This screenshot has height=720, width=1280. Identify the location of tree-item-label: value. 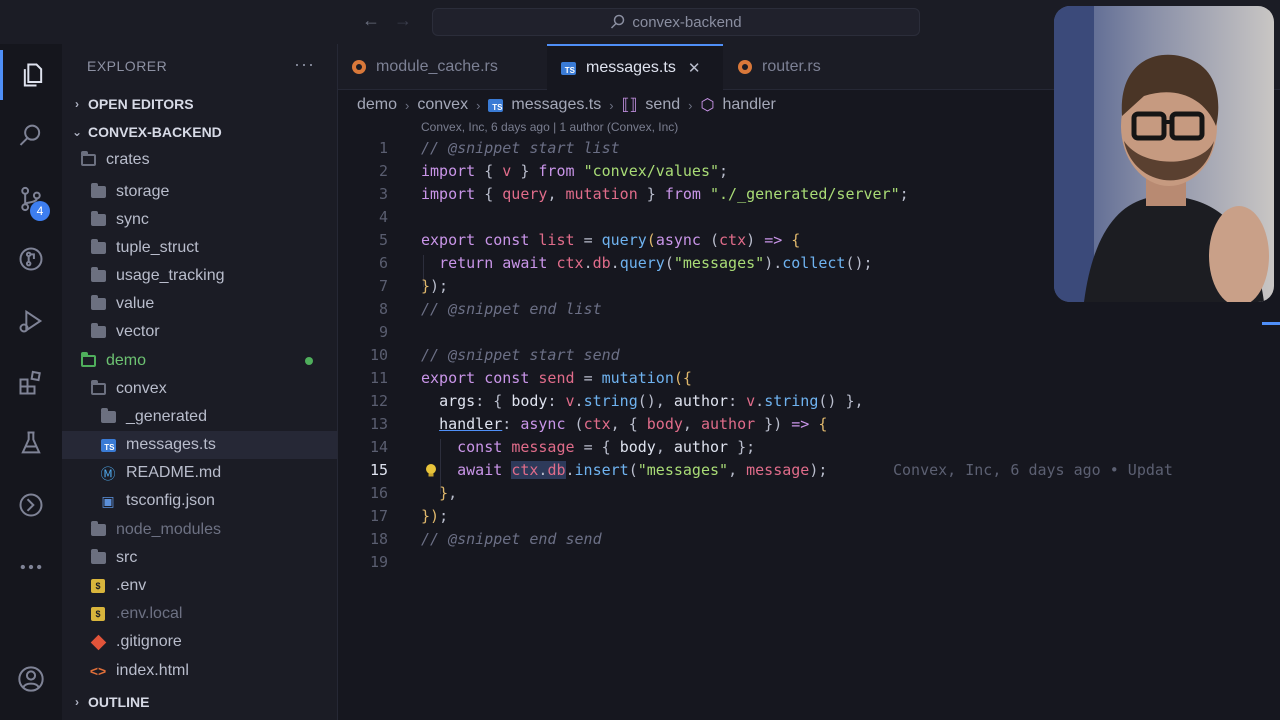
(135, 303).